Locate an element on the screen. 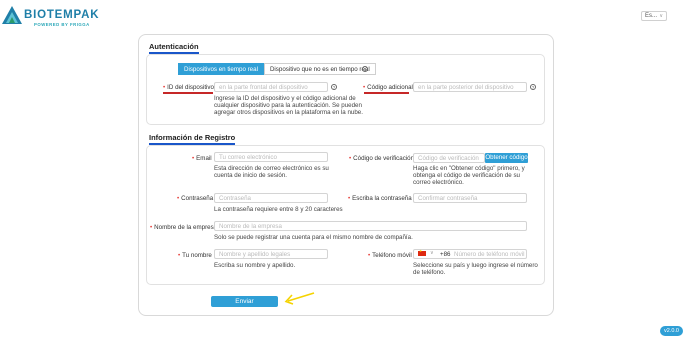 The image size is (688, 338). registration-section-title: Información de Registro is located at coordinates (192, 139).